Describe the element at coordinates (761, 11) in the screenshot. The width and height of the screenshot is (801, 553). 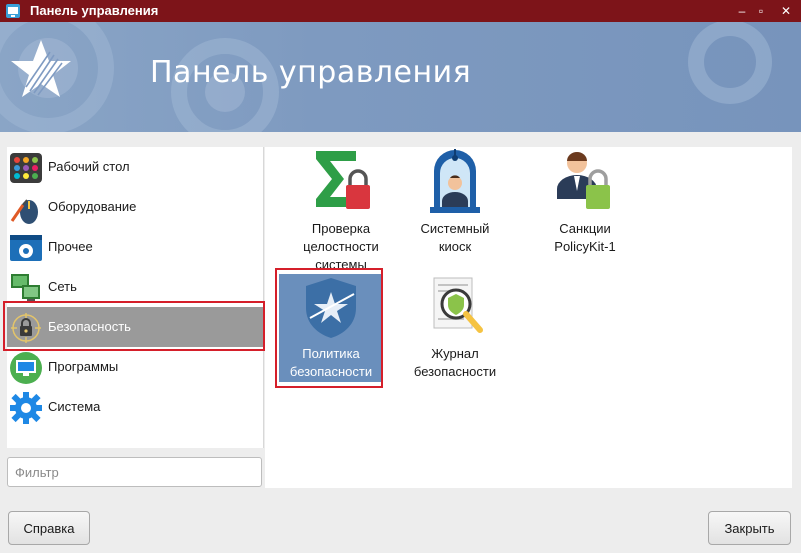
I see `maximize-button: ▫` at that location.